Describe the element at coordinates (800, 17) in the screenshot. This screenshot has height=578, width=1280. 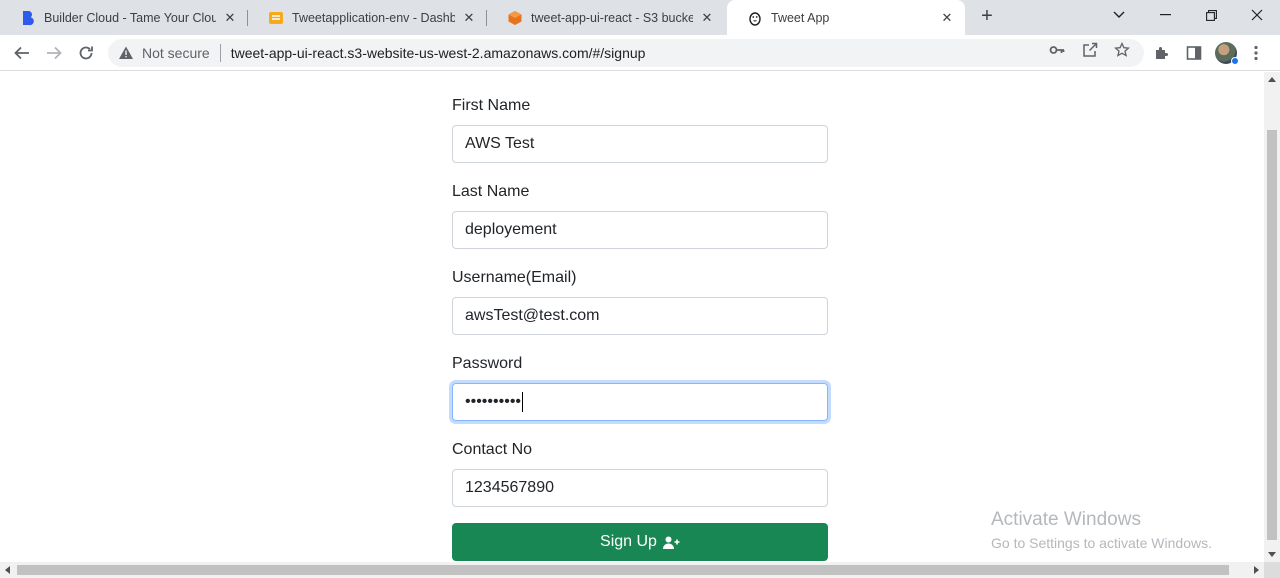
I see `tab-title: Tweet App` at that location.